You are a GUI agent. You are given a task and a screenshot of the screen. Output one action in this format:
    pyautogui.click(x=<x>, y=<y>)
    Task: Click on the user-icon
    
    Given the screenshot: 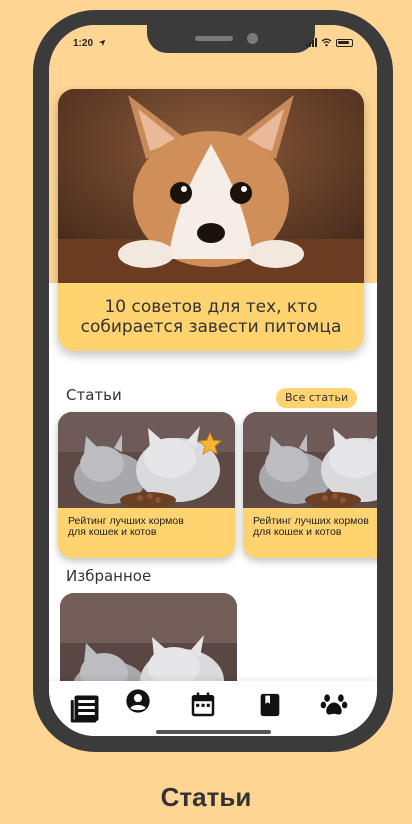 What is the action you would take?
    pyautogui.click(x=138, y=701)
    